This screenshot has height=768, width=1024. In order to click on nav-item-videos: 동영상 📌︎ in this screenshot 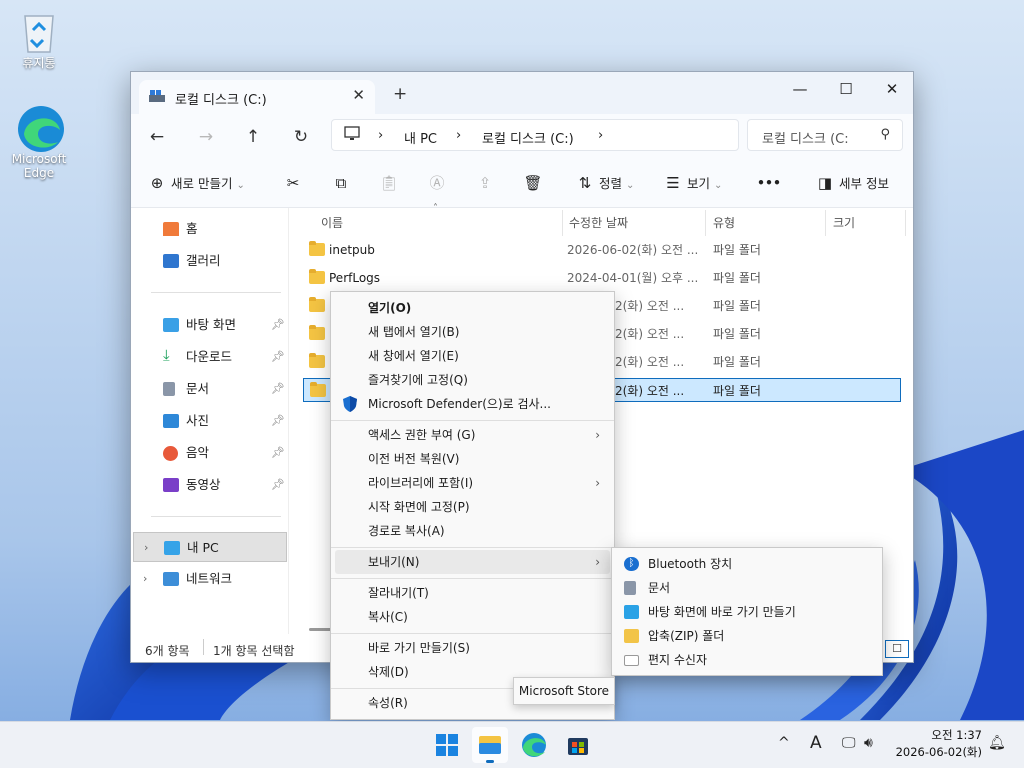, I will do `click(210, 485)`.